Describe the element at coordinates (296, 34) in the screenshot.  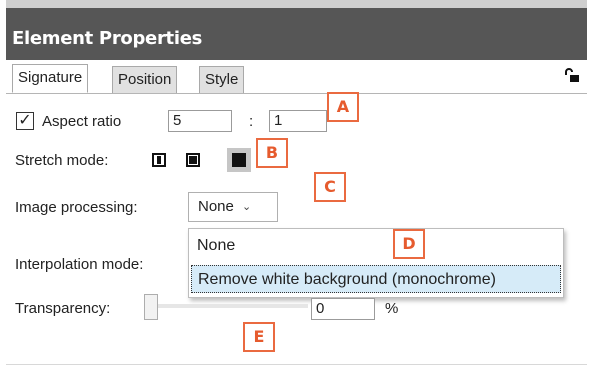
I see `panel-header: Element Properties` at that location.